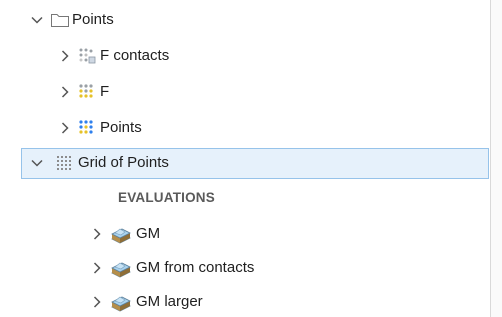 The width and height of the screenshot is (502, 317). I want to click on points-colored-icon, so click(87, 128).